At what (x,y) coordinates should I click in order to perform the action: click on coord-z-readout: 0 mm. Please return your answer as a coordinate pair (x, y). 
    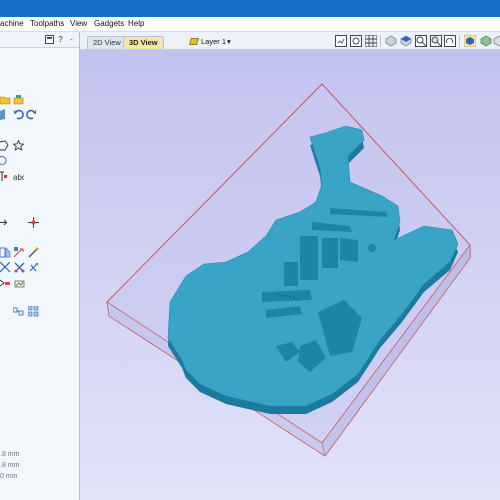
    Looking at the image, I should click on (9, 476).